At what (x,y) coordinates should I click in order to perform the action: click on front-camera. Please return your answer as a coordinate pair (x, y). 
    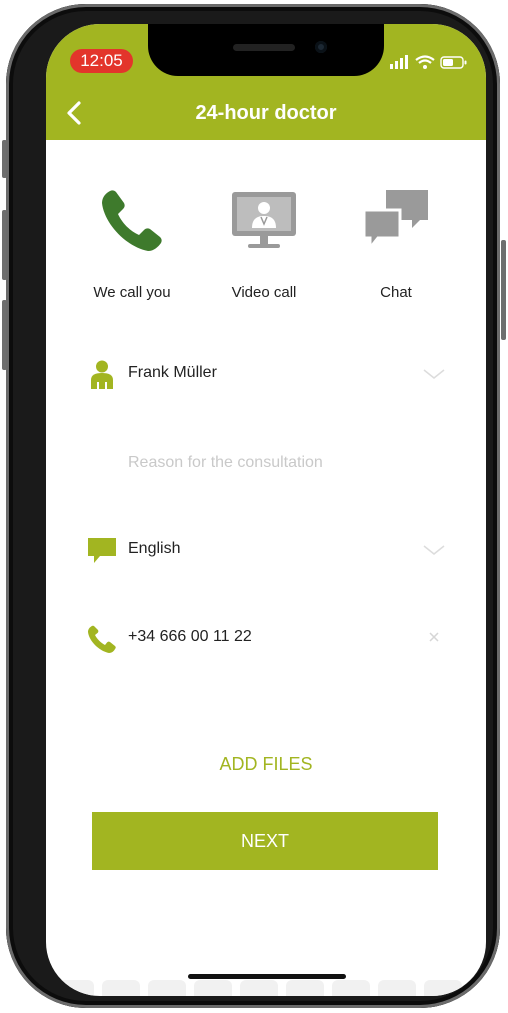
    Looking at the image, I should click on (321, 47).